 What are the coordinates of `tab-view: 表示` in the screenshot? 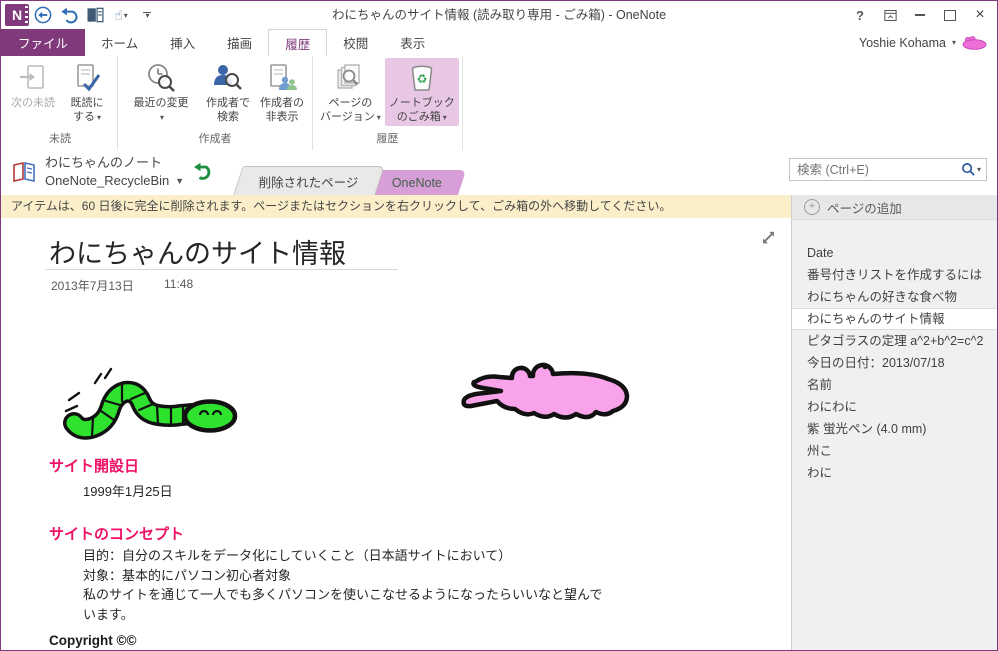 It's located at (412, 42).